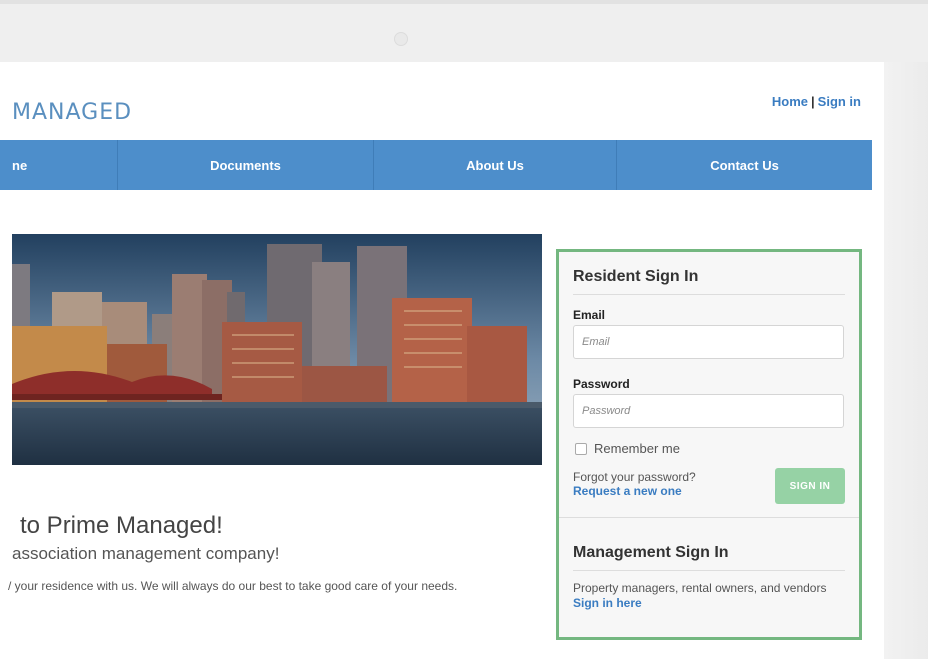 This screenshot has width=928, height=659. Describe the element at coordinates (601, 384) in the screenshot. I see `password-label: Password` at that location.